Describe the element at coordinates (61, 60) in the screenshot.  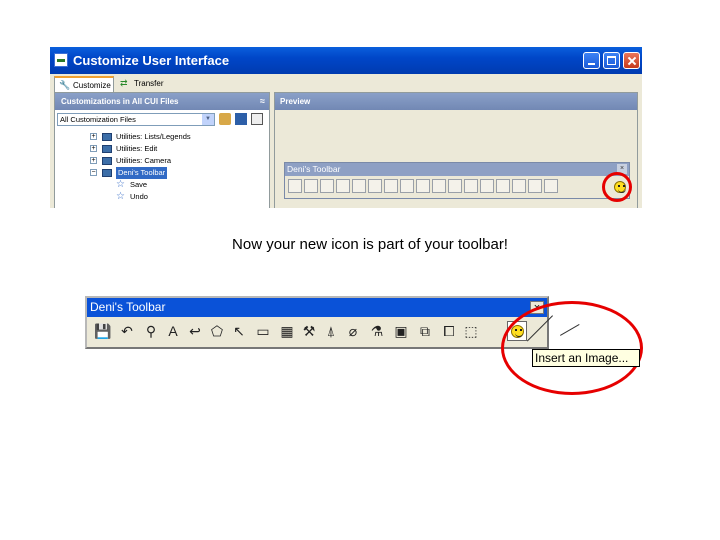
I see `app-icon` at that location.